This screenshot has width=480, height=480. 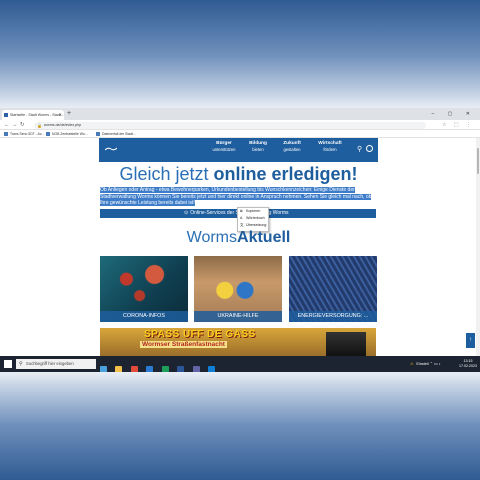 What do you see at coordinates (412, 364) in the screenshot?
I see `warning-icon: ⚠` at bounding box center [412, 364].